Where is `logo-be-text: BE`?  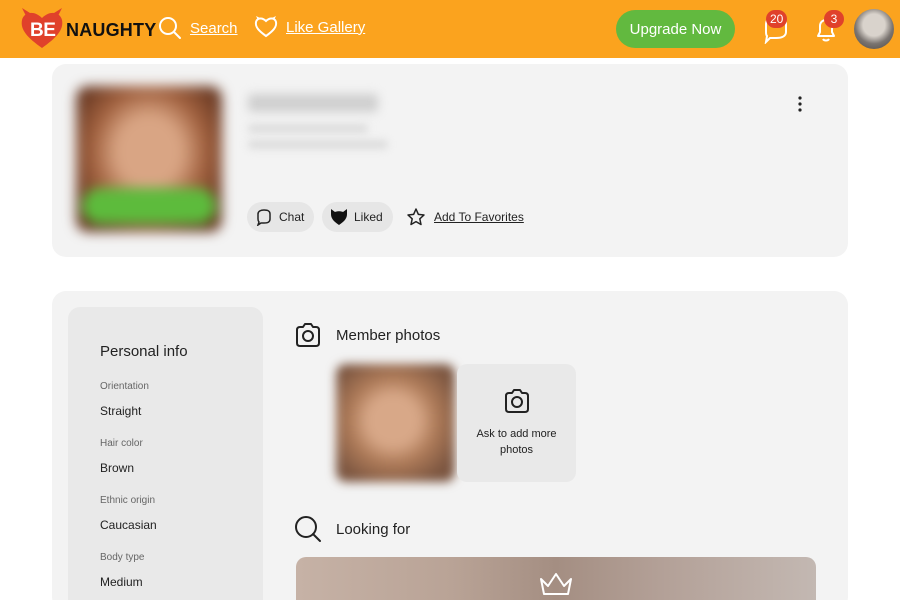
logo-be-text: BE is located at coordinates (43, 30).